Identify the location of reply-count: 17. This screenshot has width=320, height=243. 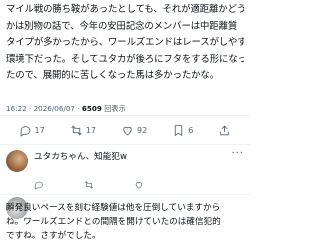
(39, 130).